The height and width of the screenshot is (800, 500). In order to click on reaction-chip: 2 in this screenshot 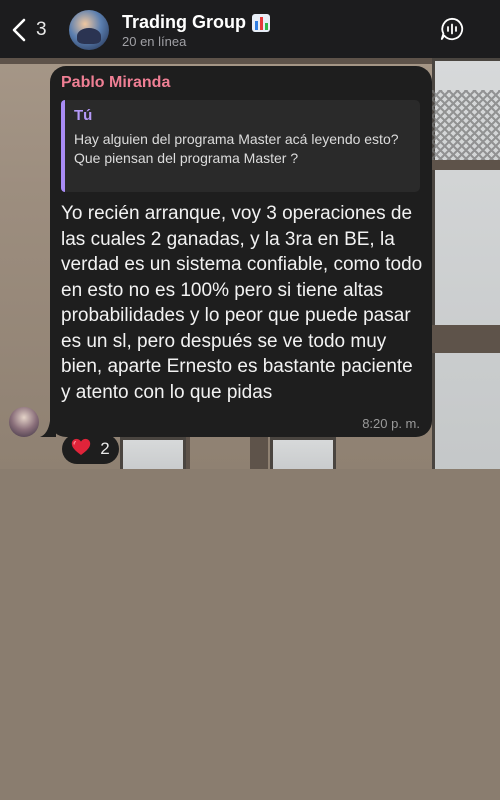, I will do `click(90, 449)`.